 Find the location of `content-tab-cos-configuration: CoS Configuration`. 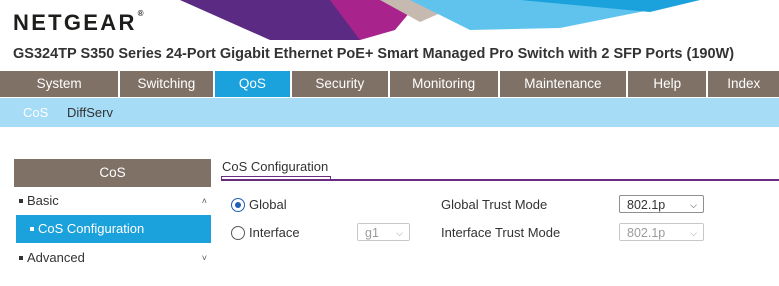

content-tab-cos-configuration: CoS Configuration is located at coordinates (275, 168).